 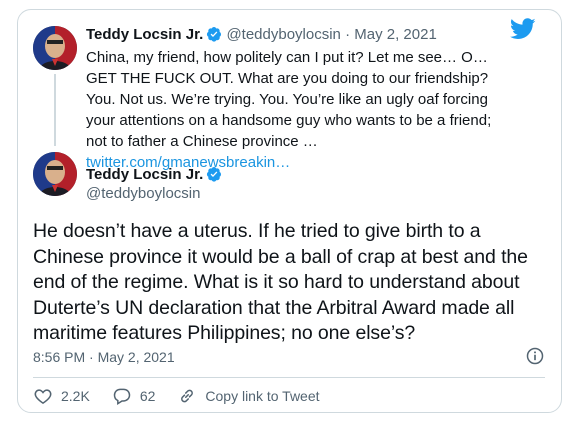 I want to click on main-tweet-header: Teddy Locsin Jr., so click(x=154, y=174).